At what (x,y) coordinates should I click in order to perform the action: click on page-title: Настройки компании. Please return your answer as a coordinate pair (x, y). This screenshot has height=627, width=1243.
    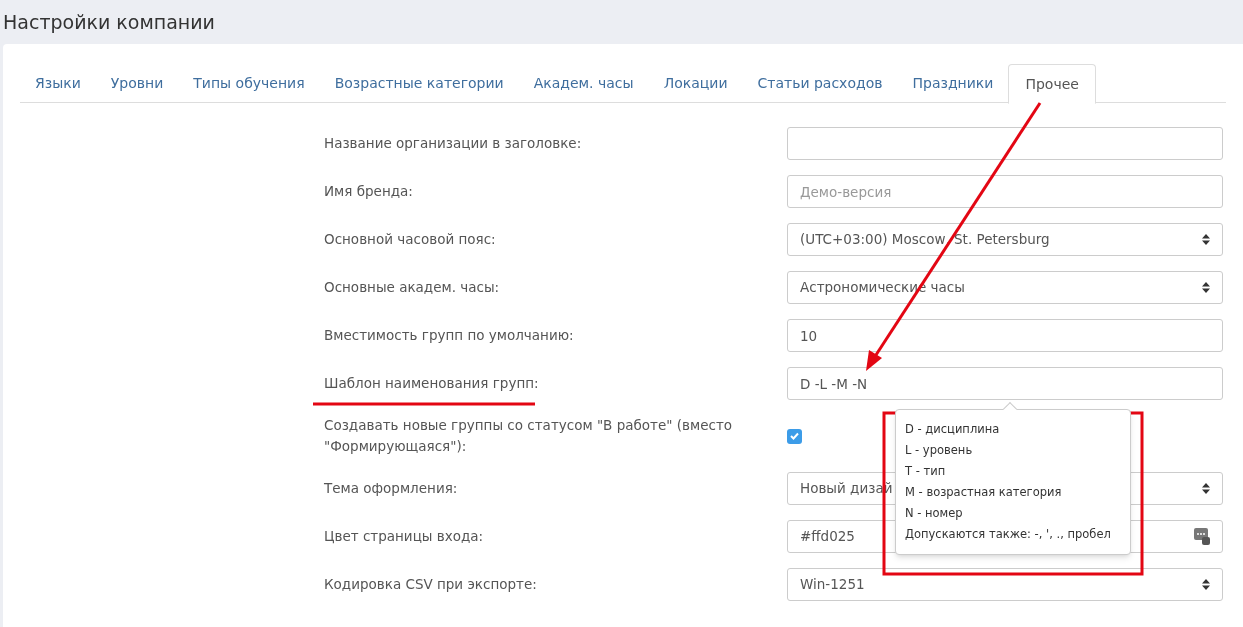
    Looking at the image, I should click on (109, 22).